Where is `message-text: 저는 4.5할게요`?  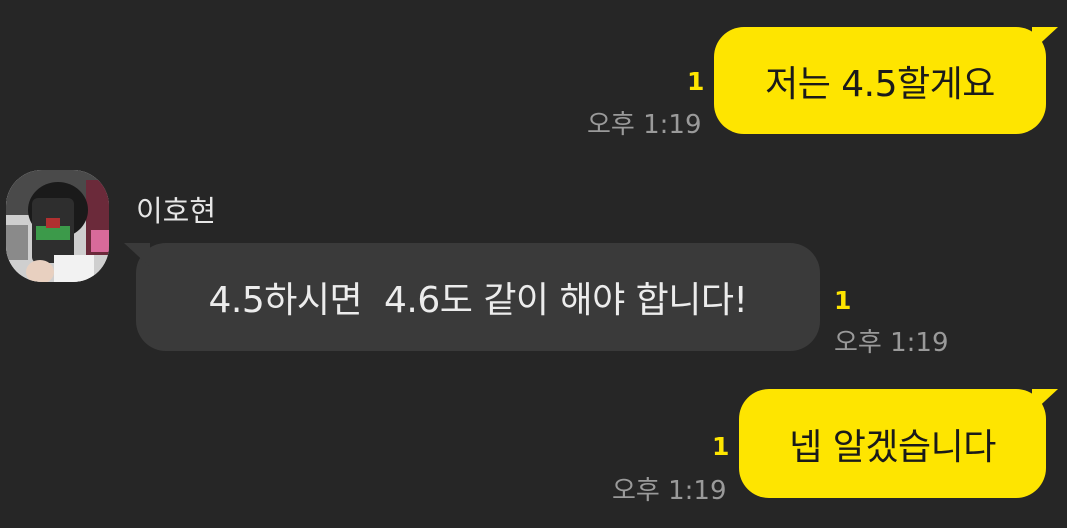
message-text: 저는 4.5할게요 is located at coordinates (880, 84).